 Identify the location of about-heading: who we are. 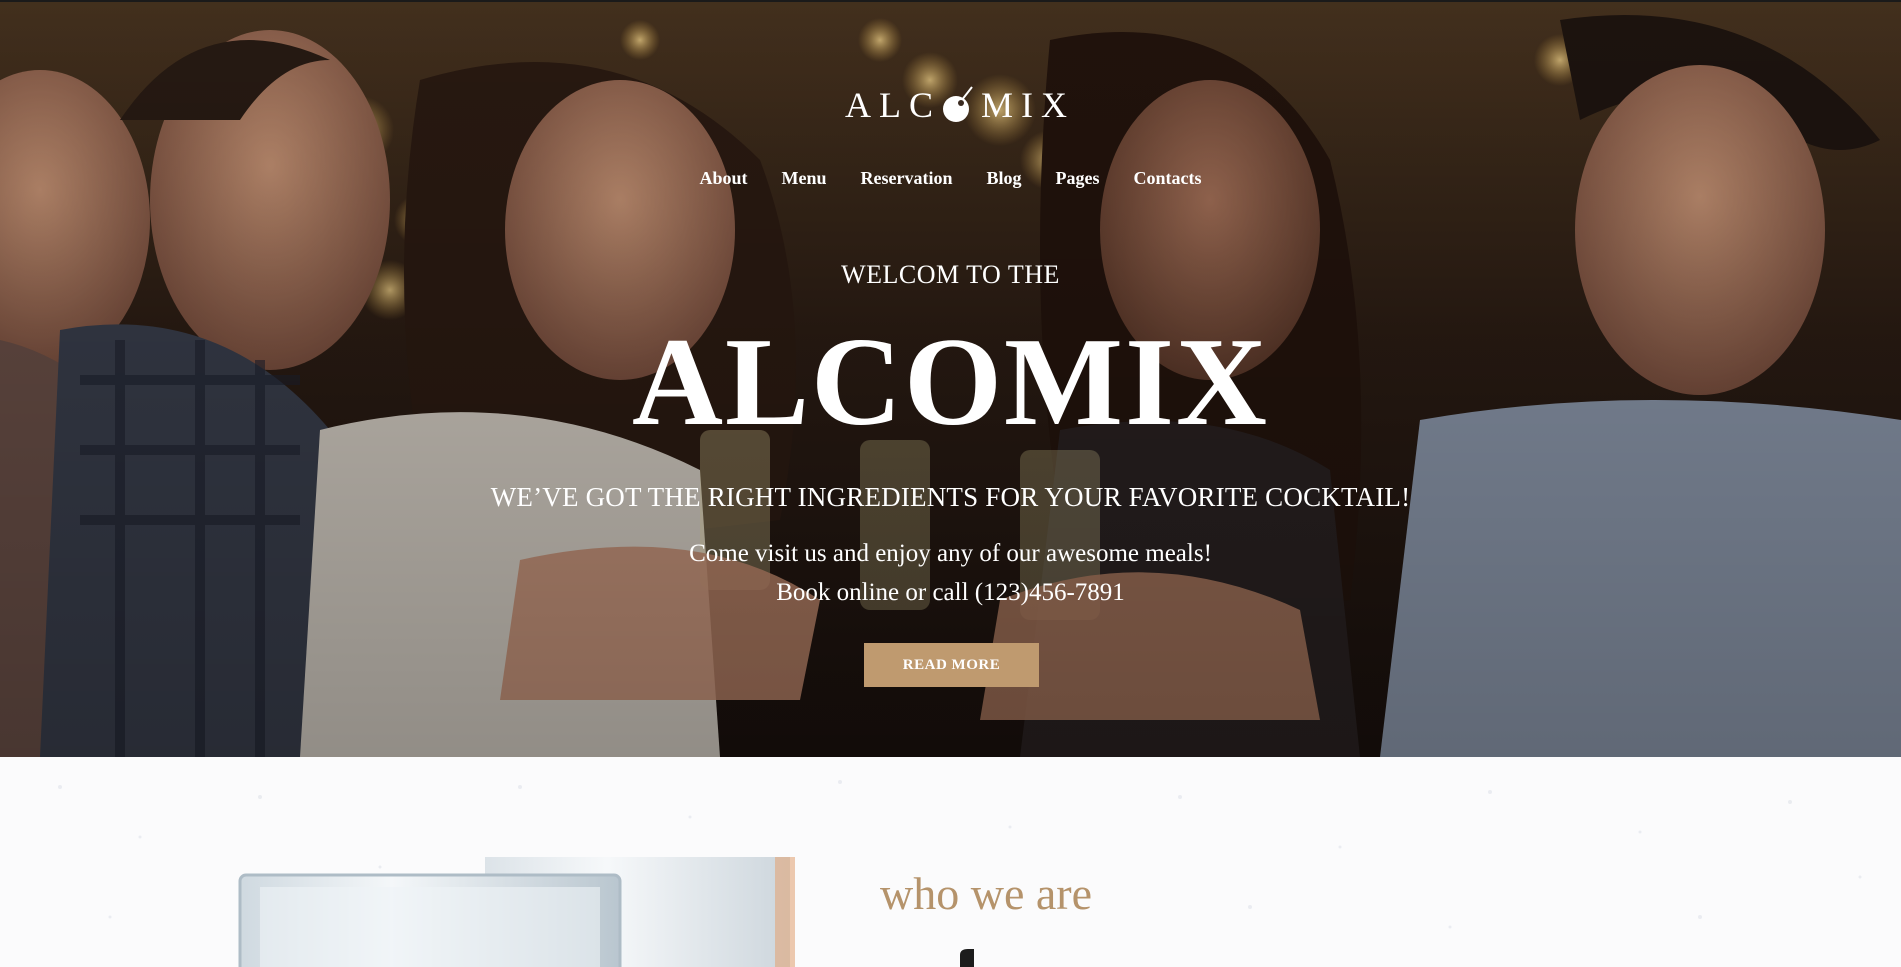
(986, 893).